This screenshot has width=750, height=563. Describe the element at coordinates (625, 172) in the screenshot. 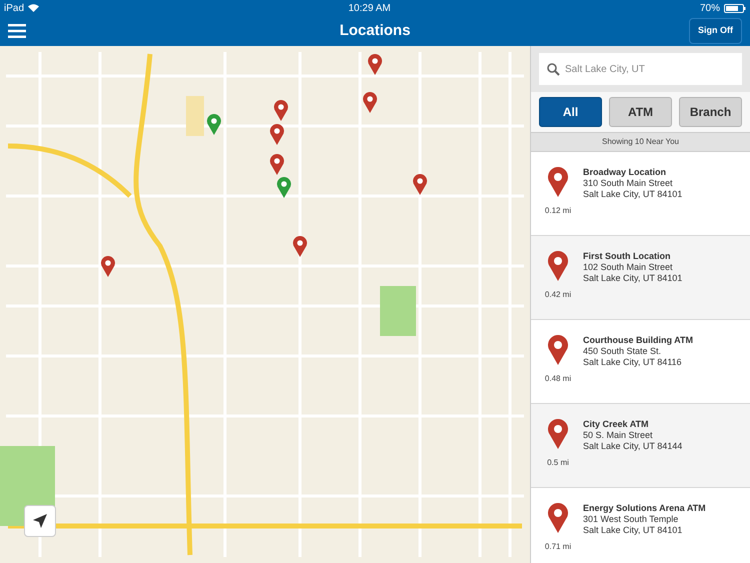

I see `location-name: Broadway Location` at that location.